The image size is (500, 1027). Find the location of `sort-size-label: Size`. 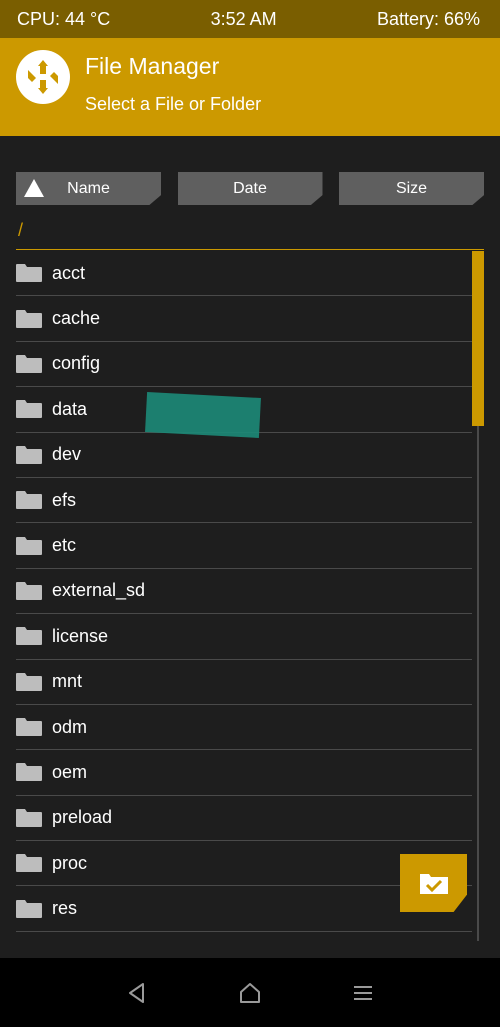

sort-size-label: Size is located at coordinates (411, 188).